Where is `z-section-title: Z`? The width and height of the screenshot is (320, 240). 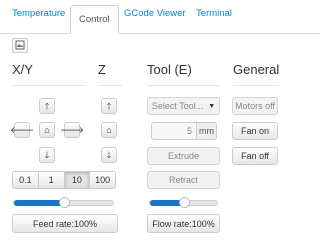 z-section-title: Z is located at coordinates (102, 69).